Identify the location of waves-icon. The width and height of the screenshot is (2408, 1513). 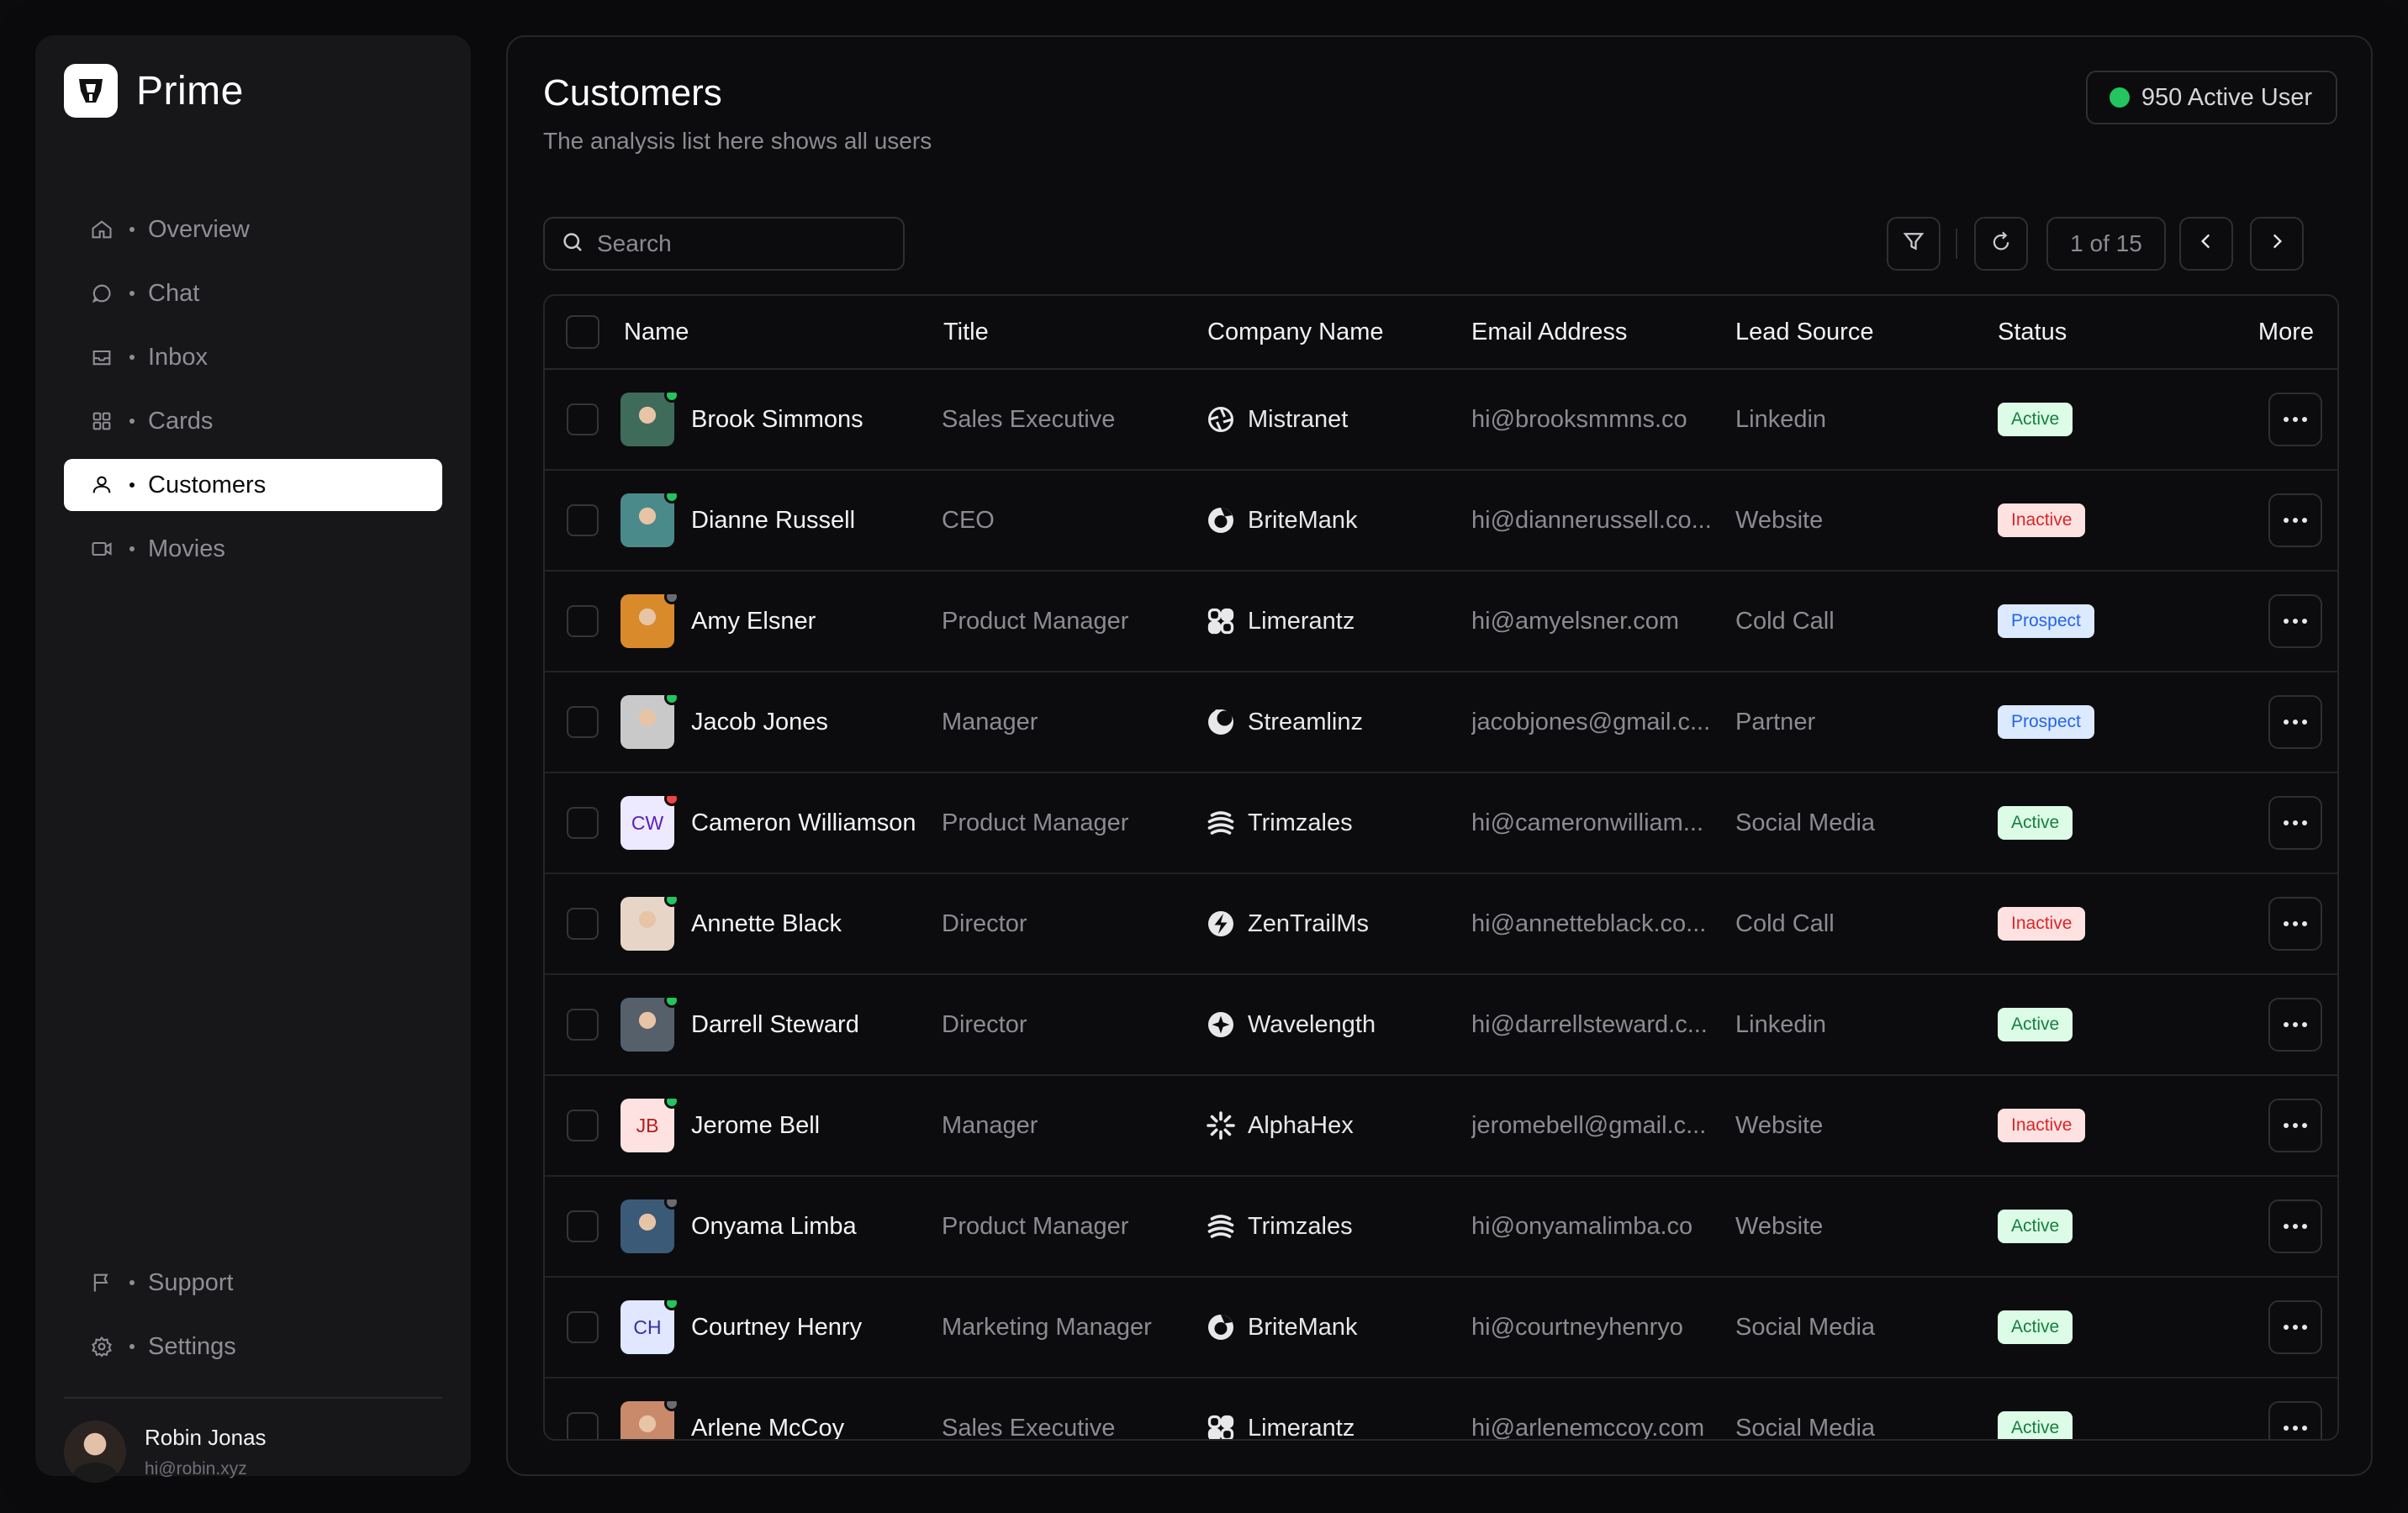
(1221, 1226).